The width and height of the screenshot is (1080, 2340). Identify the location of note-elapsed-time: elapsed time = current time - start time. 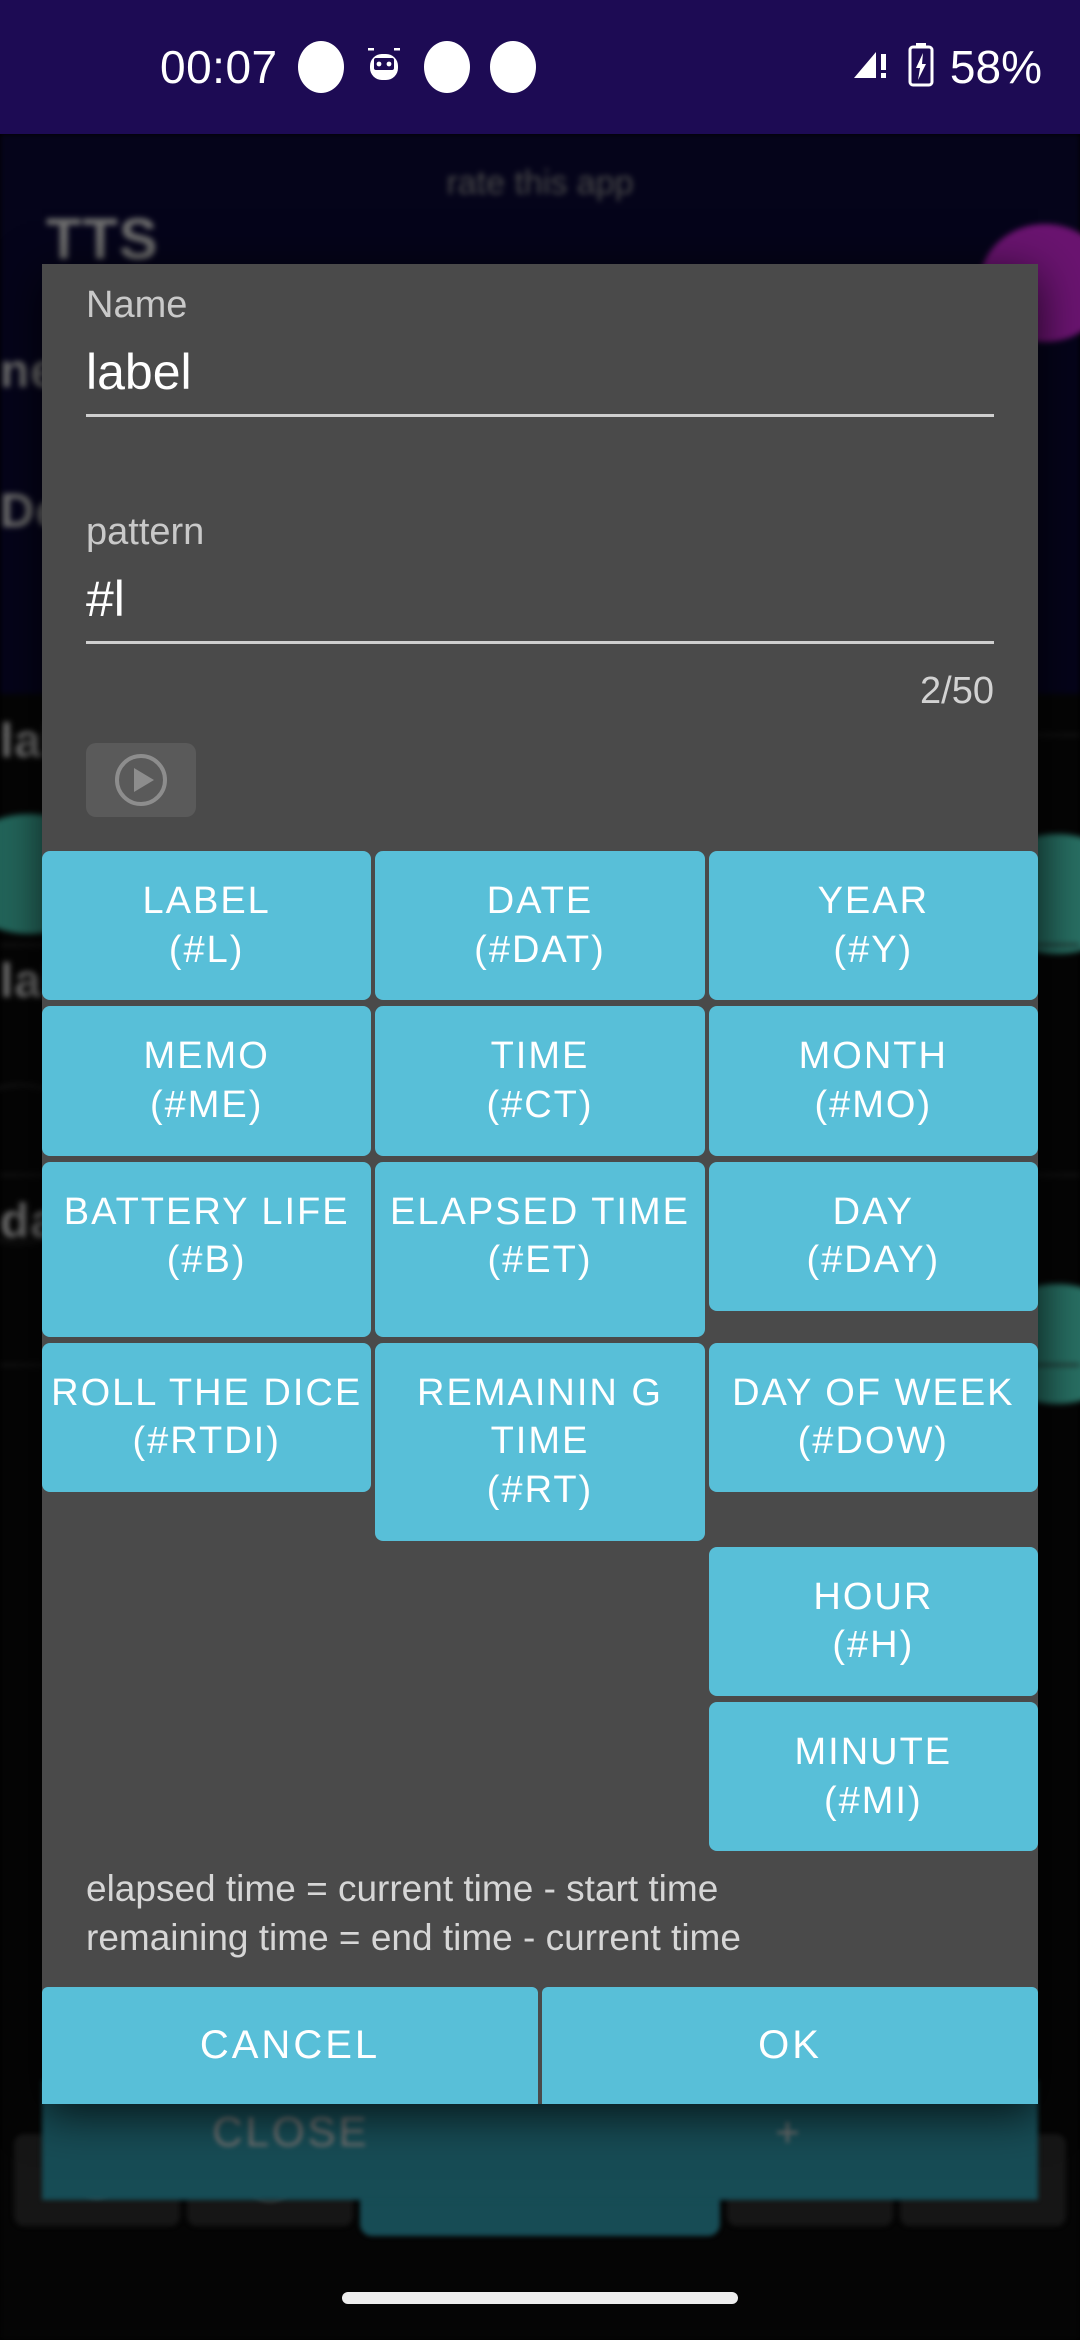
(402, 1889).